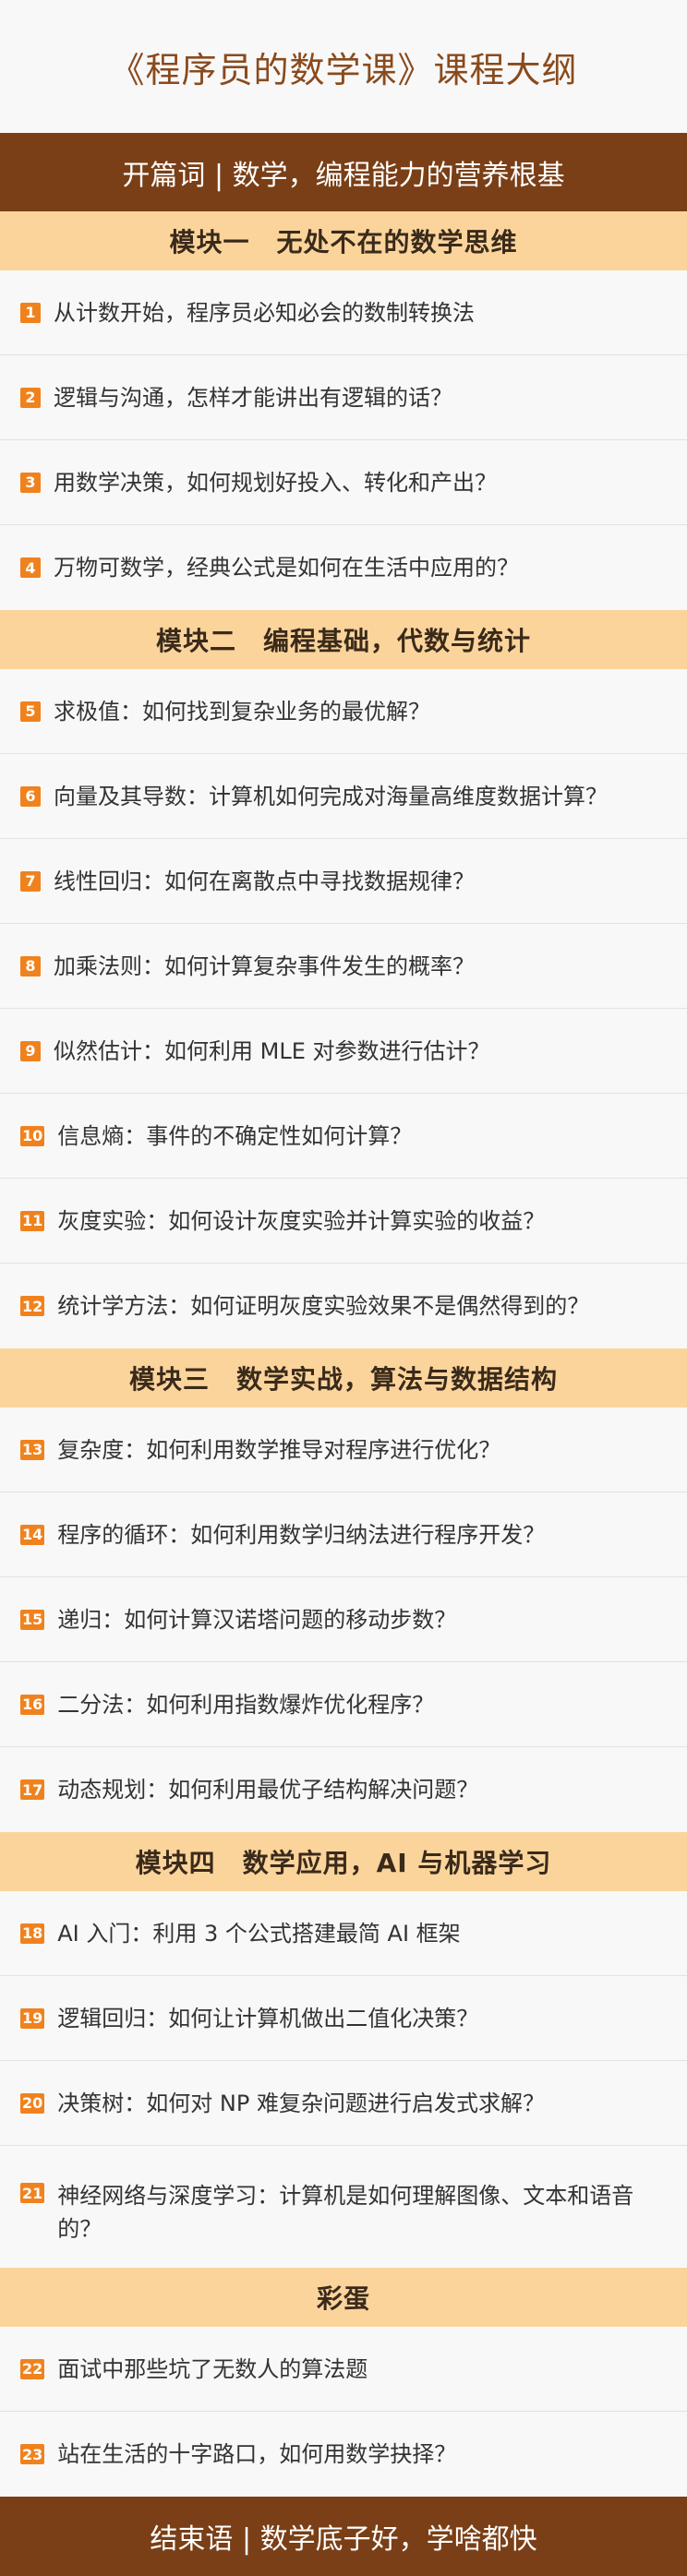 This screenshot has width=687, height=2576. Describe the element at coordinates (272, 1050) in the screenshot. I see `lesson-title: 似然估计：如何利用 MLE 对参数进行估计？` at that location.